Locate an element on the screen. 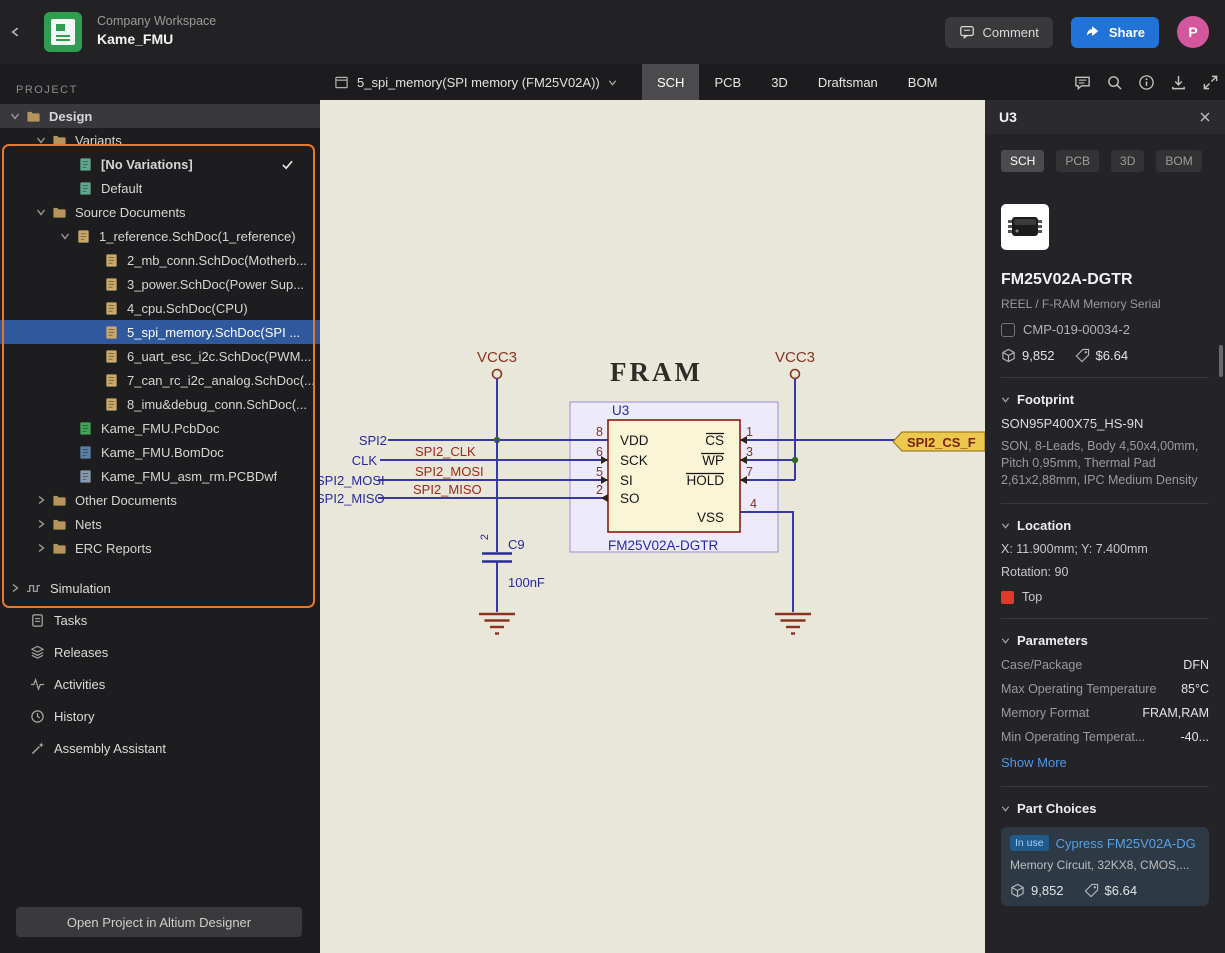  section-title: Part Choices is located at coordinates (1057, 808).